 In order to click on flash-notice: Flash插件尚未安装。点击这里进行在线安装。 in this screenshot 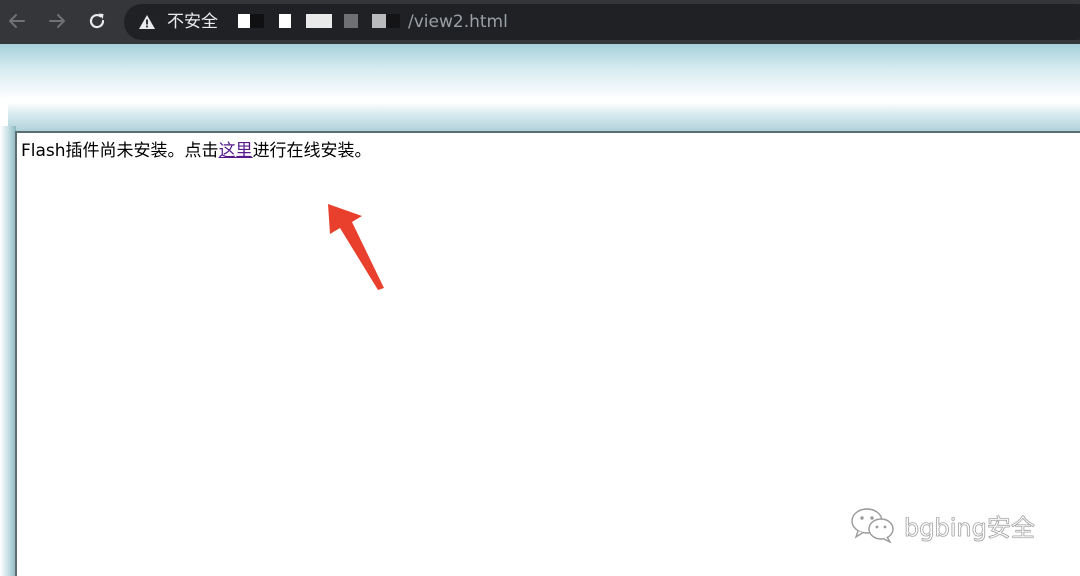, I will do `click(196, 151)`.